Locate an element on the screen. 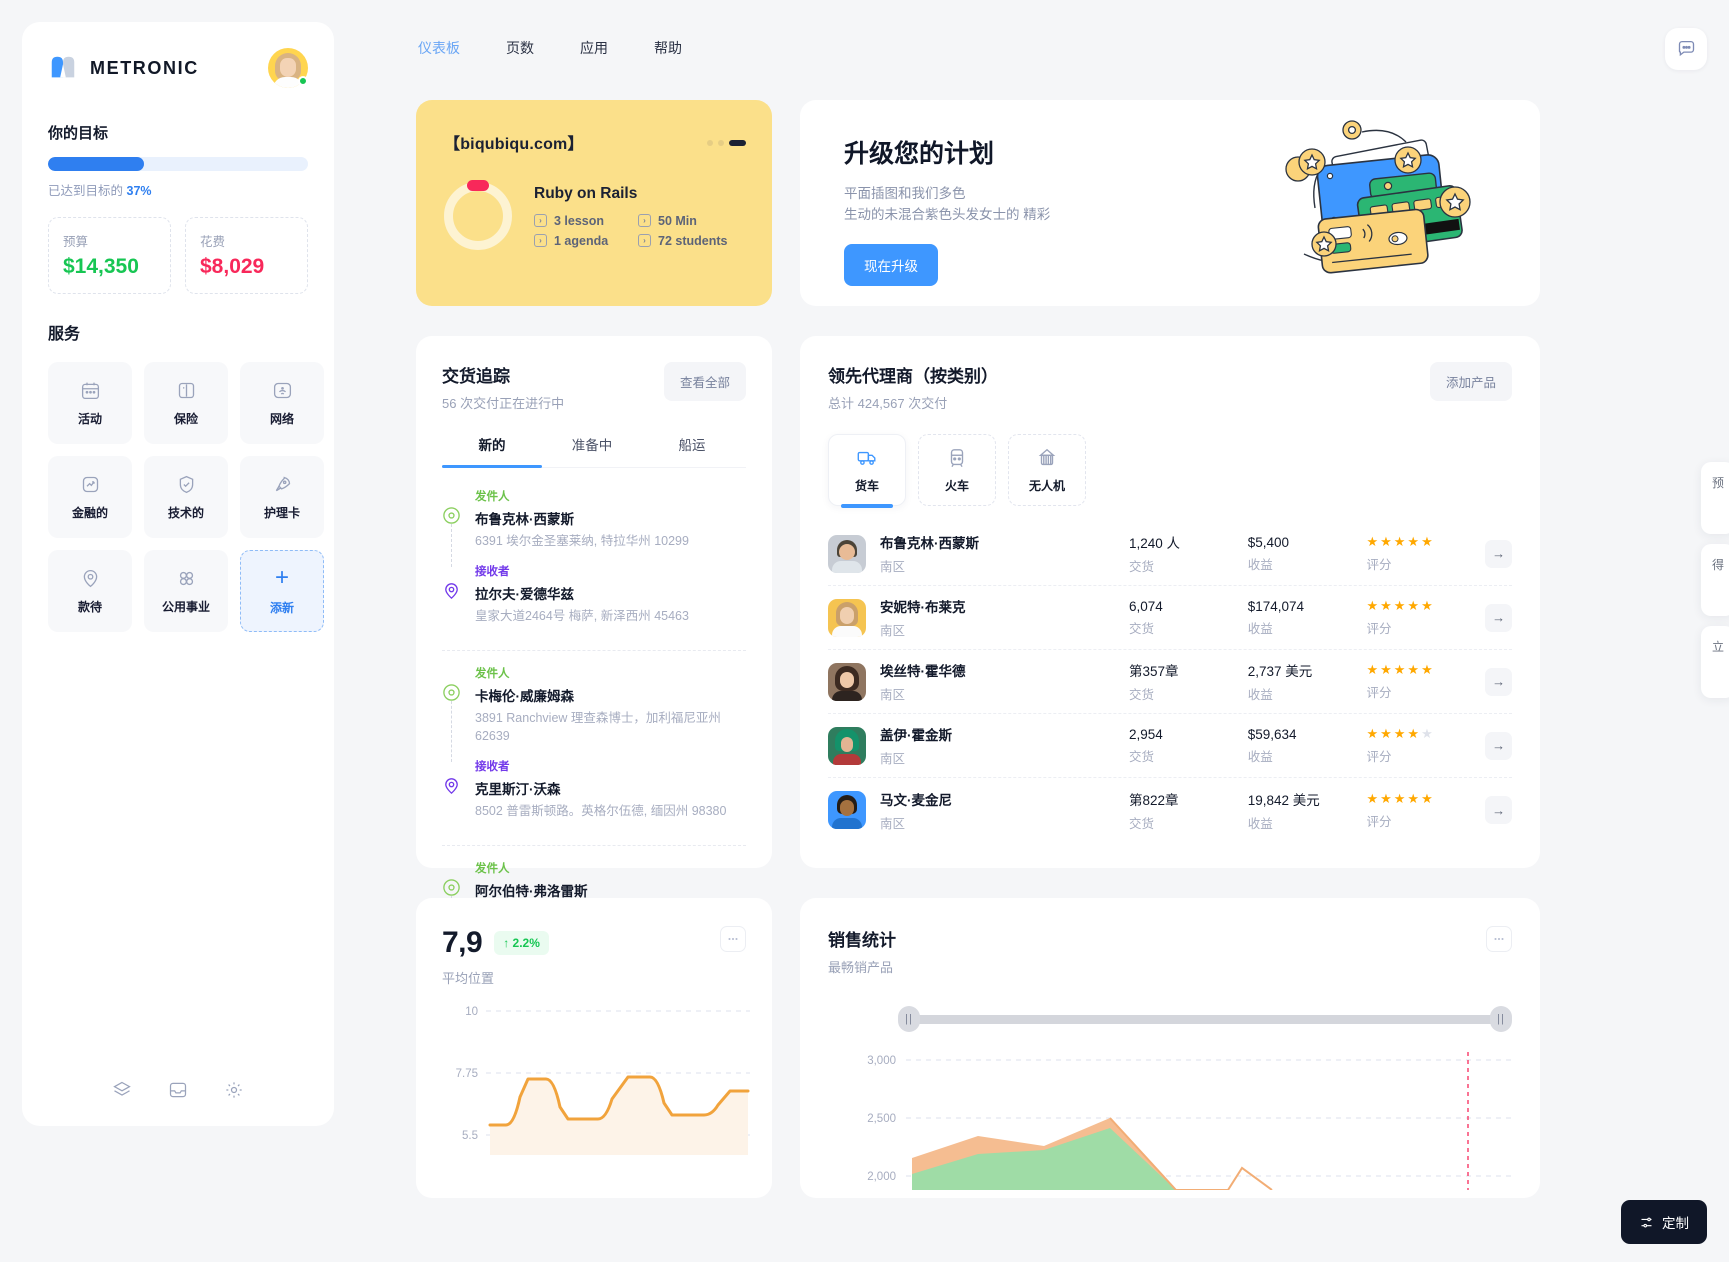 Image resolution: width=1729 pixels, height=1262 pixels. nav-item-dashboard: 仪表板 is located at coordinates (439, 48).